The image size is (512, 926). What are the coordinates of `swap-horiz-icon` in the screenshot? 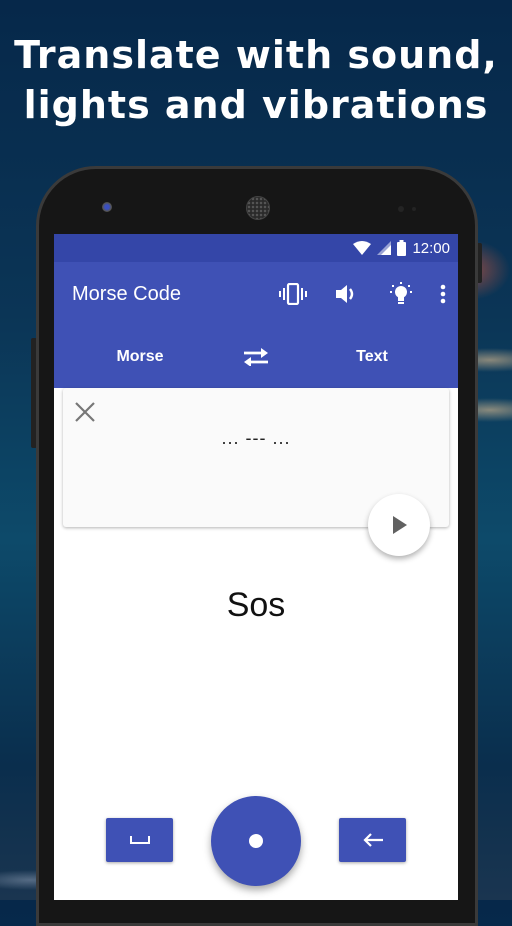 It's located at (256, 357).